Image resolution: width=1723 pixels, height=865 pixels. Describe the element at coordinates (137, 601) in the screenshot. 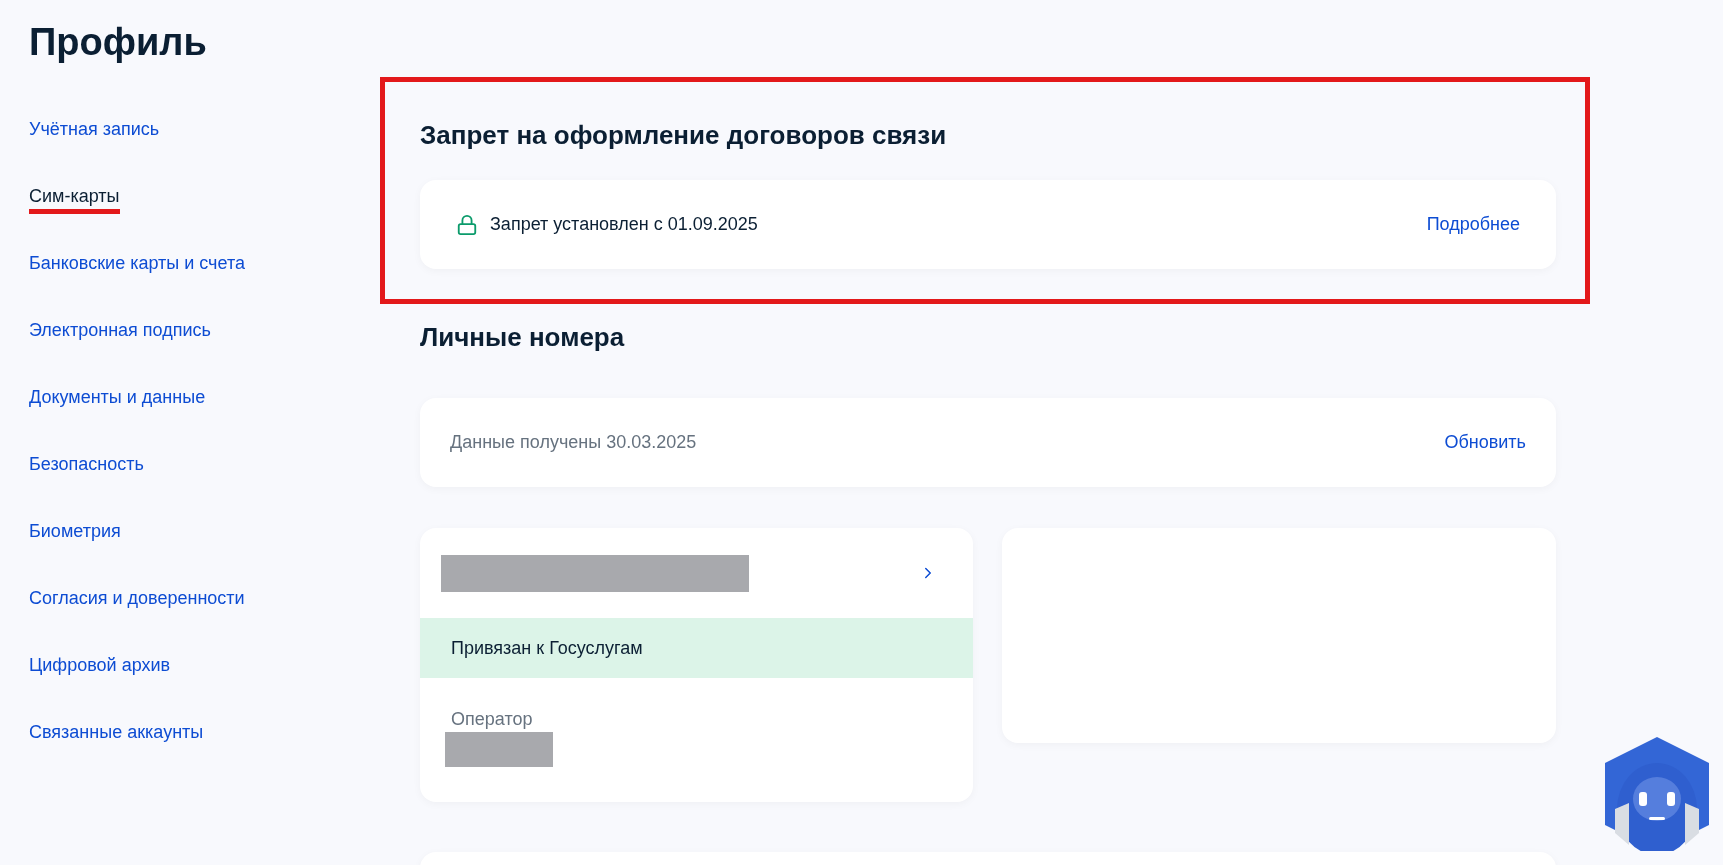

I see `sidebar-item: Согласия и доверенности` at that location.